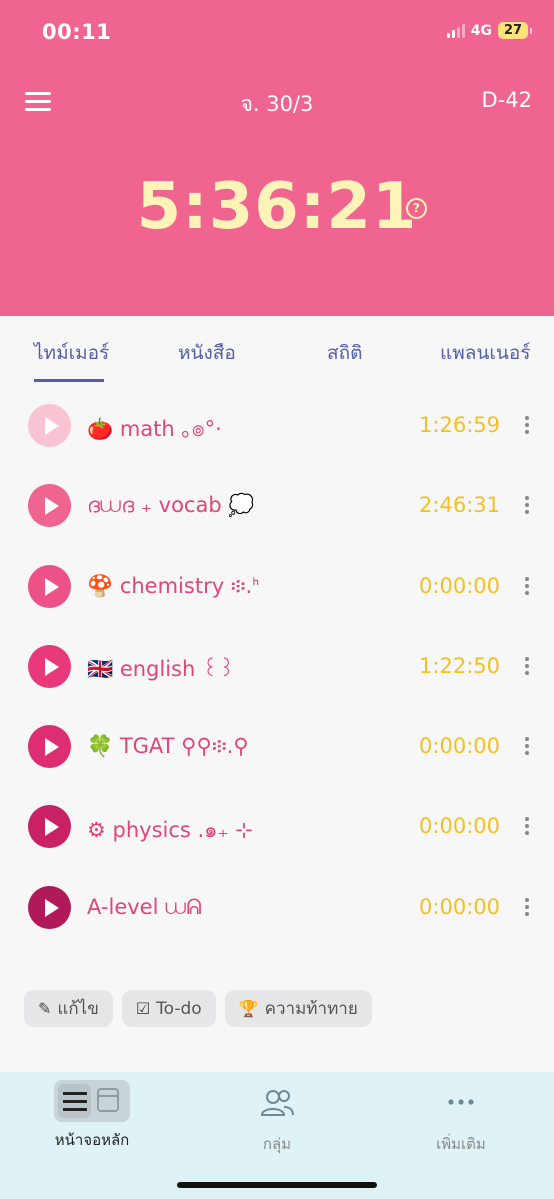 This screenshot has height=1199, width=554. I want to click on subject-row: 🍅 math ｡๏°· 1:26:59, so click(277, 426).